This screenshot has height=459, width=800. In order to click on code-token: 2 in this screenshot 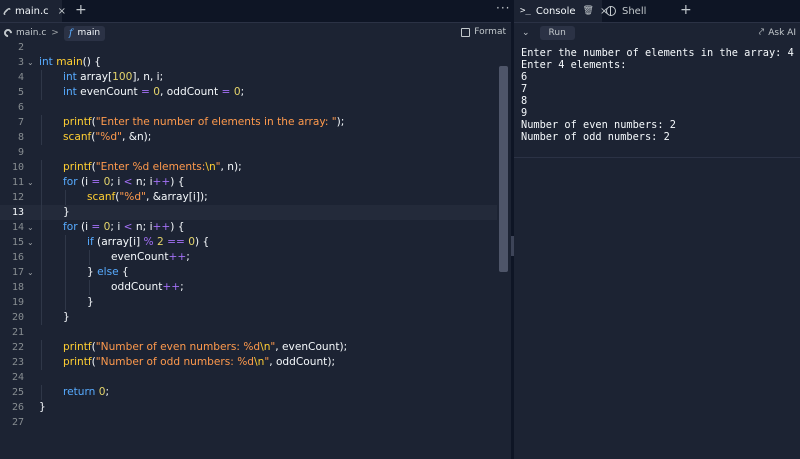, I will do `click(160, 242)`.